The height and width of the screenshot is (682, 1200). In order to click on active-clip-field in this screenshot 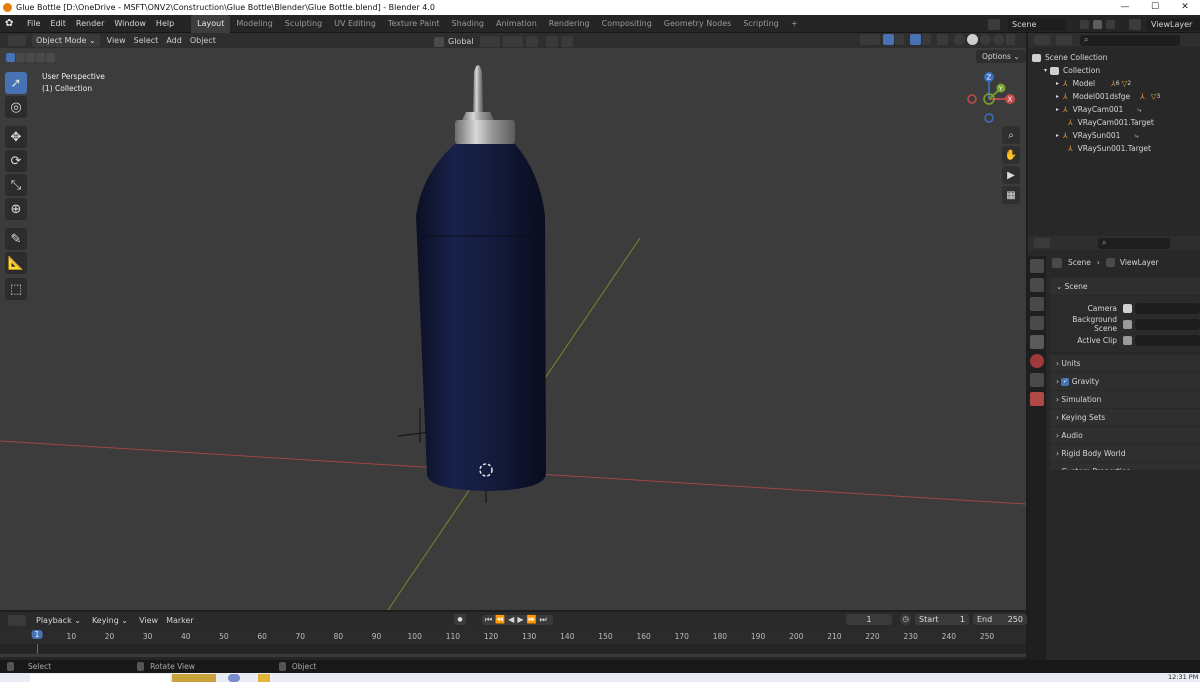, I will do `click(1167, 340)`.